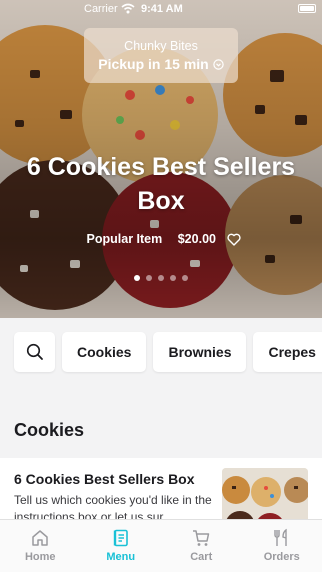 This screenshot has height=572, width=322. What do you see at coordinates (201, 538) in the screenshot?
I see `cart-icon` at bounding box center [201, 538].